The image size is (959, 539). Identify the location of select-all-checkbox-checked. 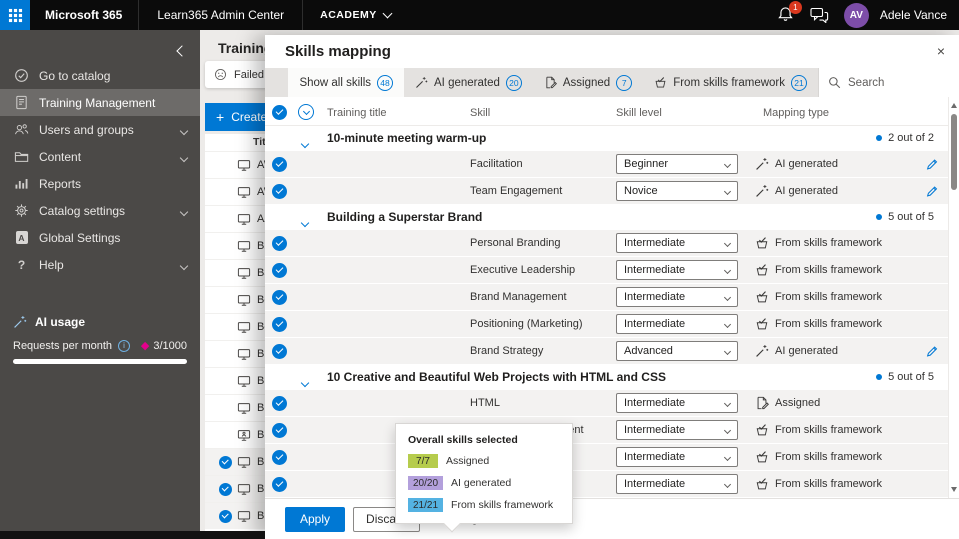
(279, 112).